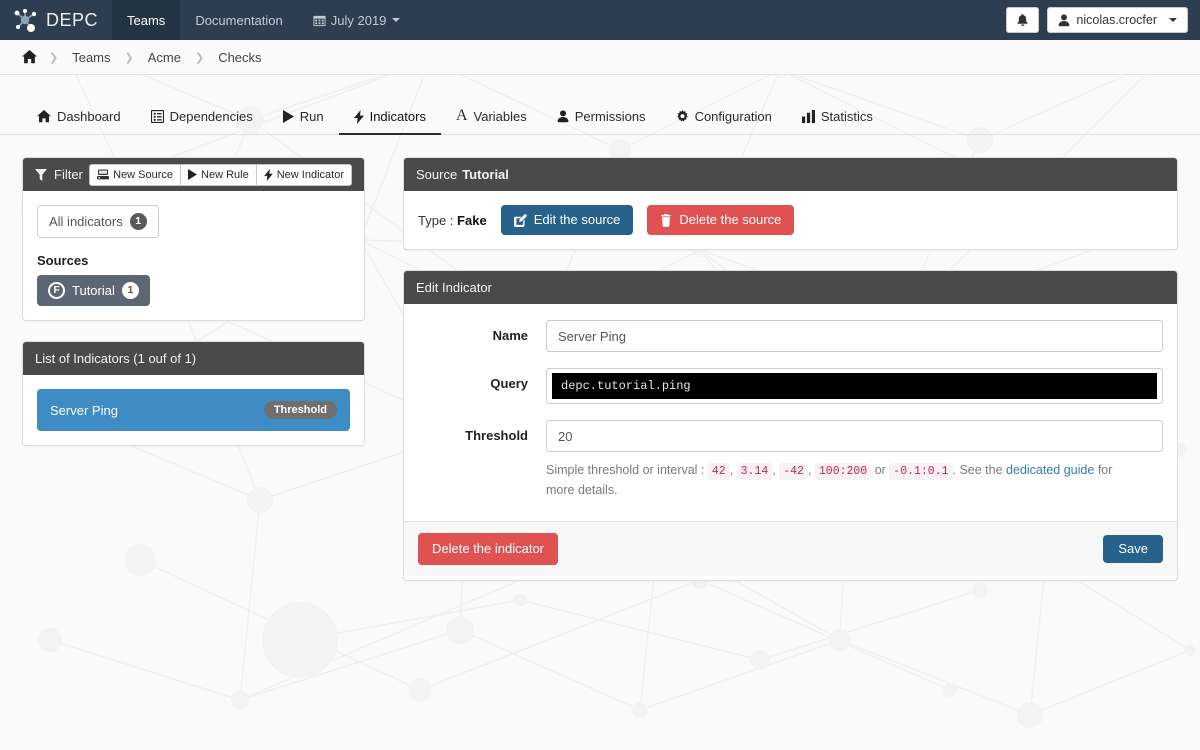  I want to click on nav-link-teams-label: Teams, so click(146, 20).